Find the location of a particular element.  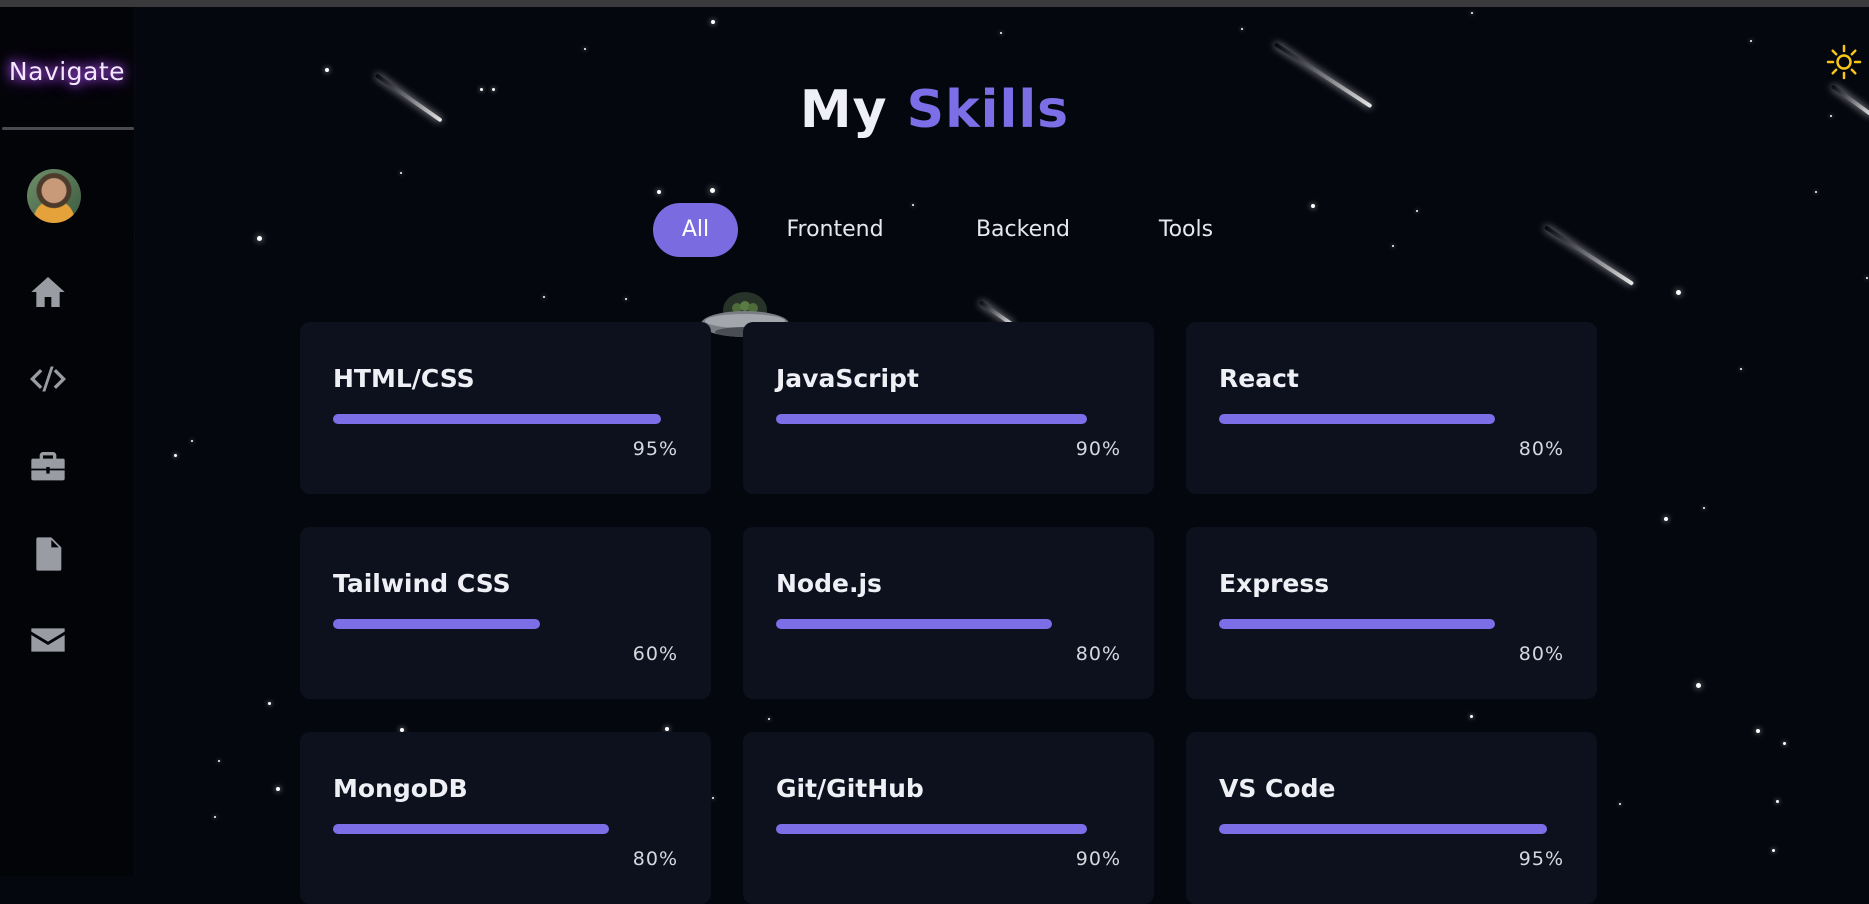

sidebar-item-contact is located at coordinates (48, 640).